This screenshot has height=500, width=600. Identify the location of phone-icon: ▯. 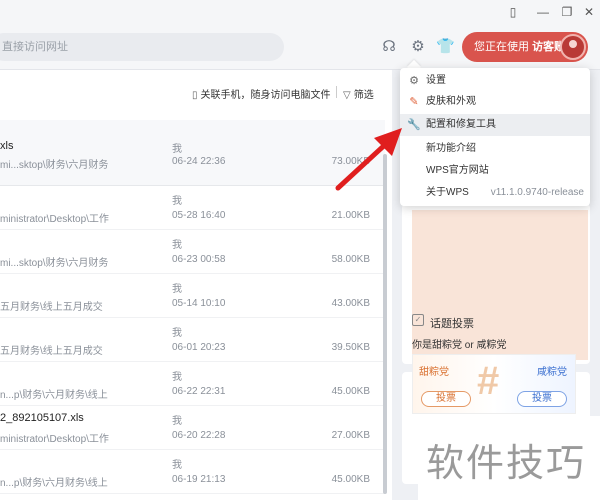
(195, 95).